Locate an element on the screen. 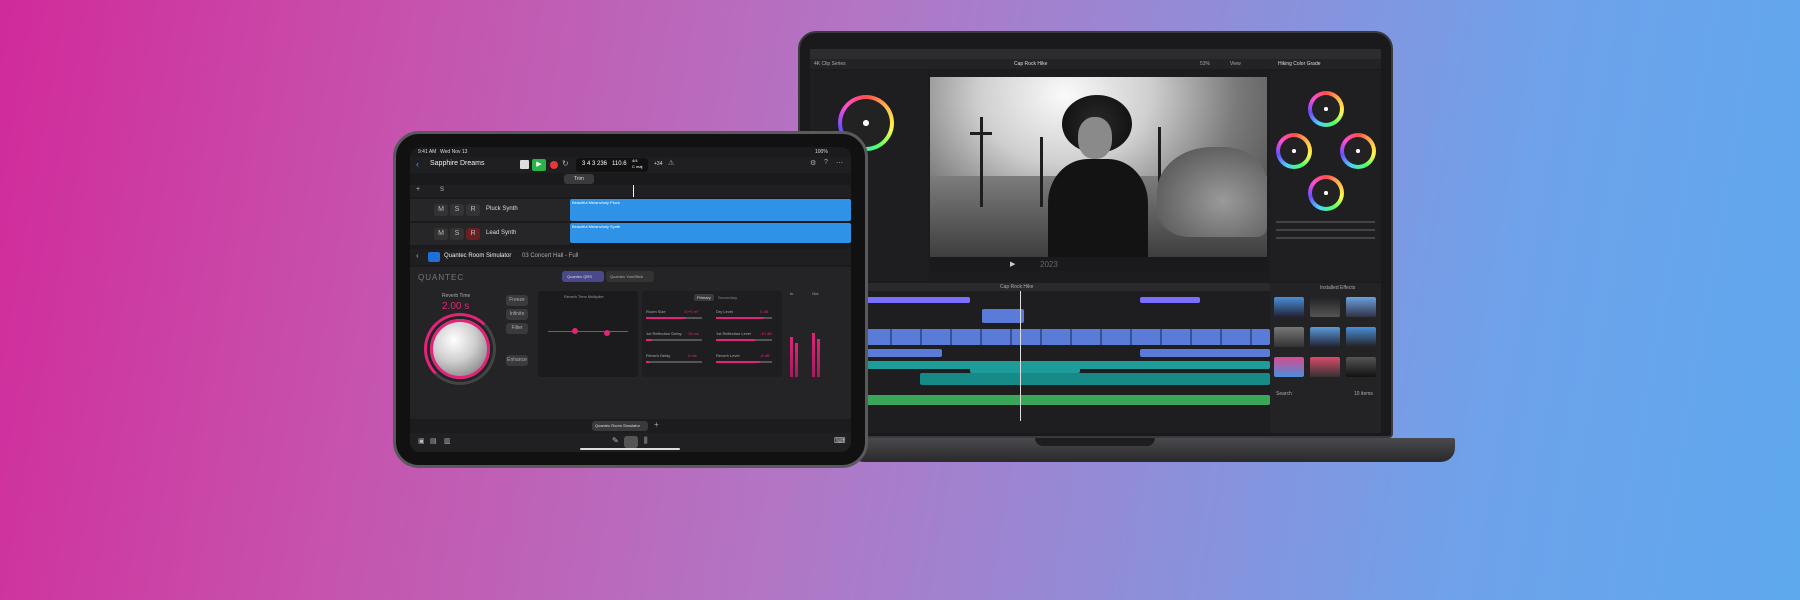 This screenshot has width=1800, height=600. enhance-button: Enhance is located at coordinates (517, 360).